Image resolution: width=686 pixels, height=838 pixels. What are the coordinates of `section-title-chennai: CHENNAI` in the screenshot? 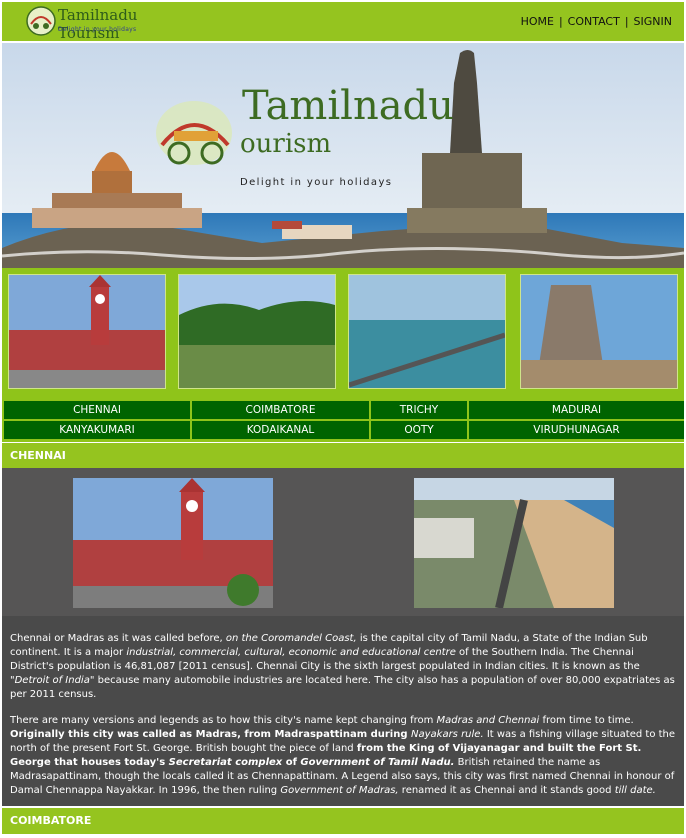 It's located at (343, 456).